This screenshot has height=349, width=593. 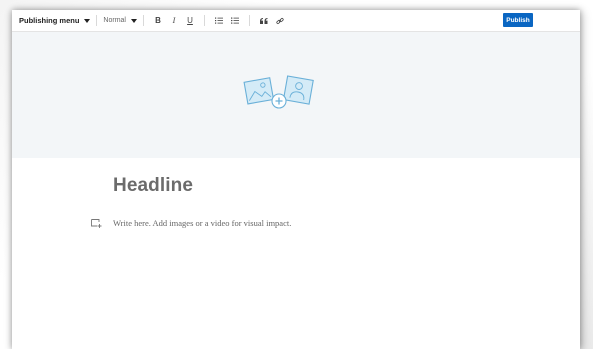 What do you see at coordinates (153, 186) in the screenshot?
I see `headline-input: Headline` at bounding box center [153, 186].